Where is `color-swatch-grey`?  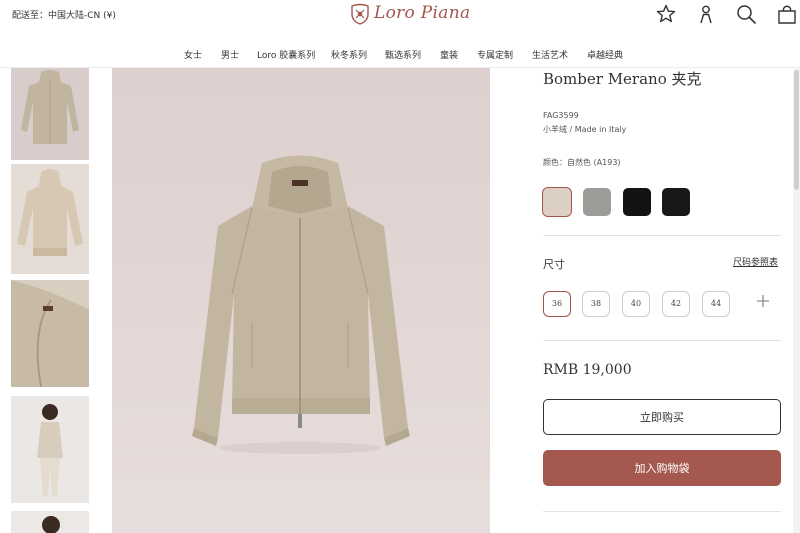 color-swatch-grey is located at coordinates (597, 202).